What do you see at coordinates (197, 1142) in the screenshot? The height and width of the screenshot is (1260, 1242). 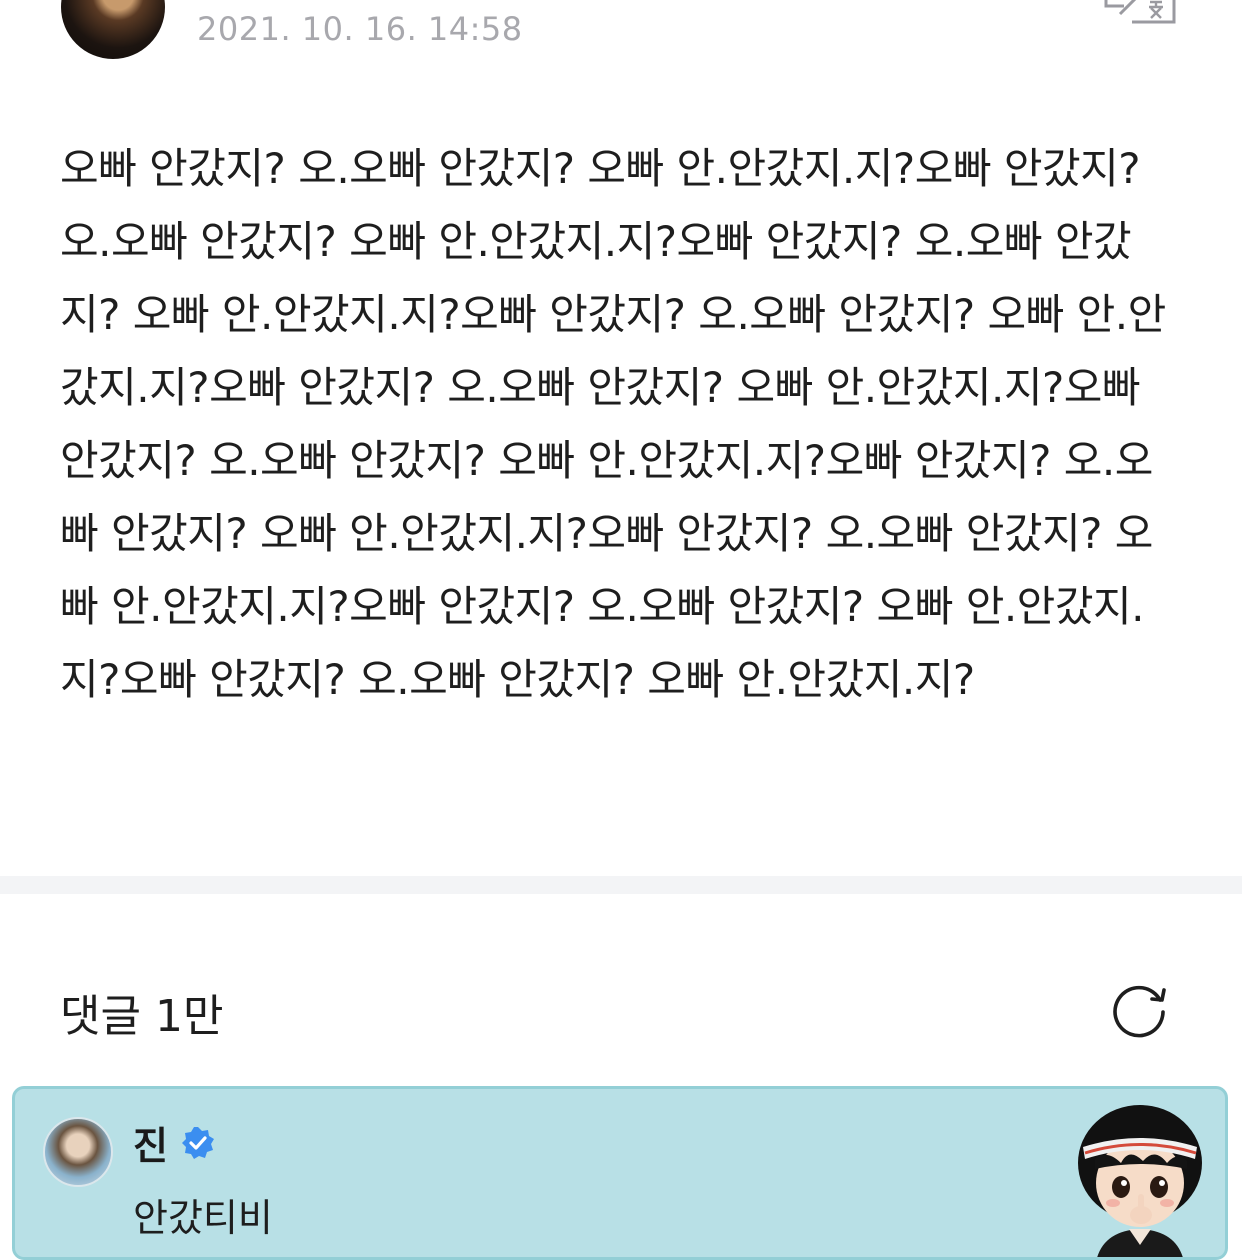 I see `verified-badge-icon` at bounding box center [197, 1142].